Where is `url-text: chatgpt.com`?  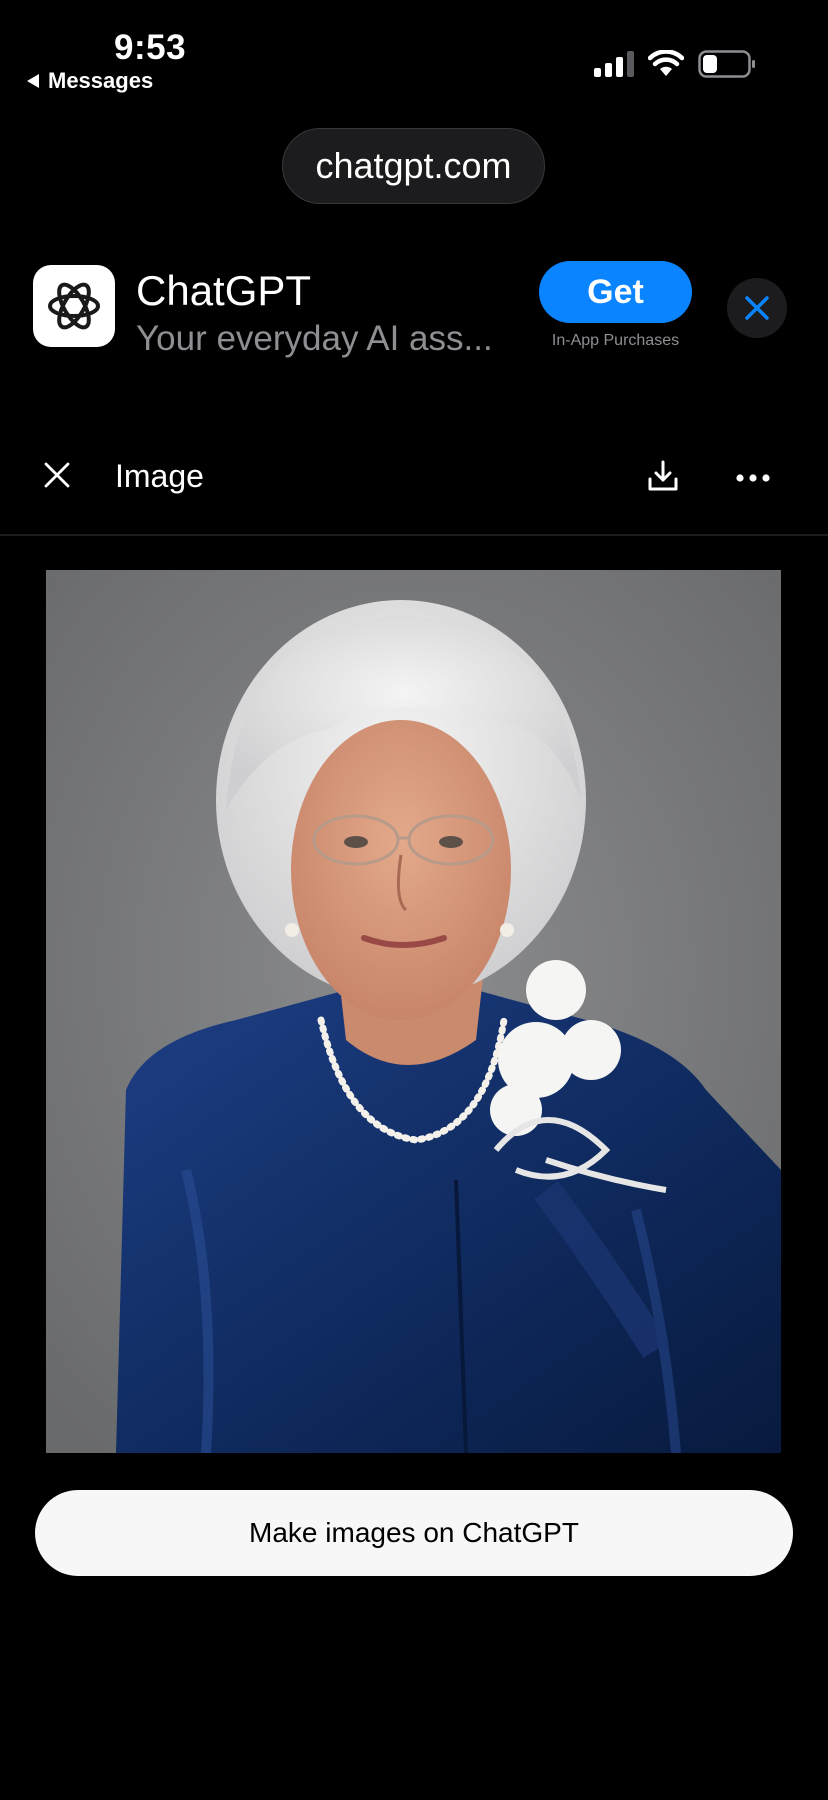 url-text: chatgpt.com is located at coordinates (413, 165).